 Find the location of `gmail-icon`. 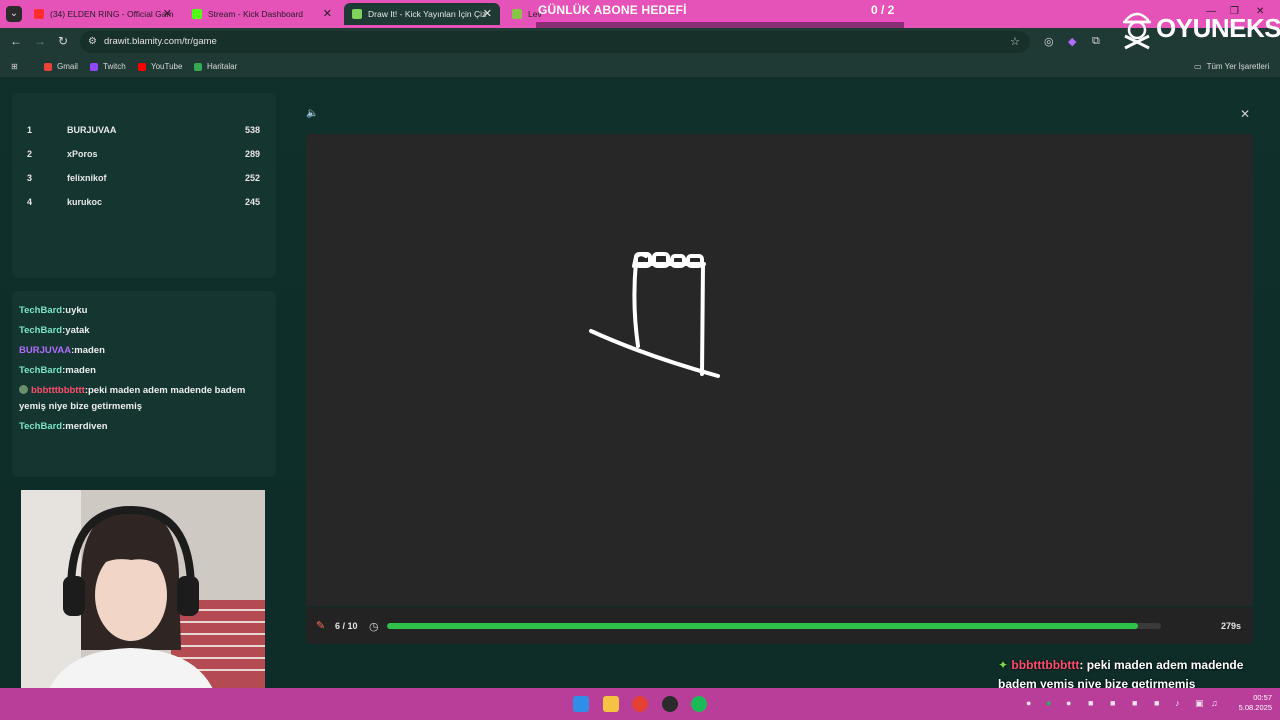

gmail-icon is located at coordinates (48, 66).